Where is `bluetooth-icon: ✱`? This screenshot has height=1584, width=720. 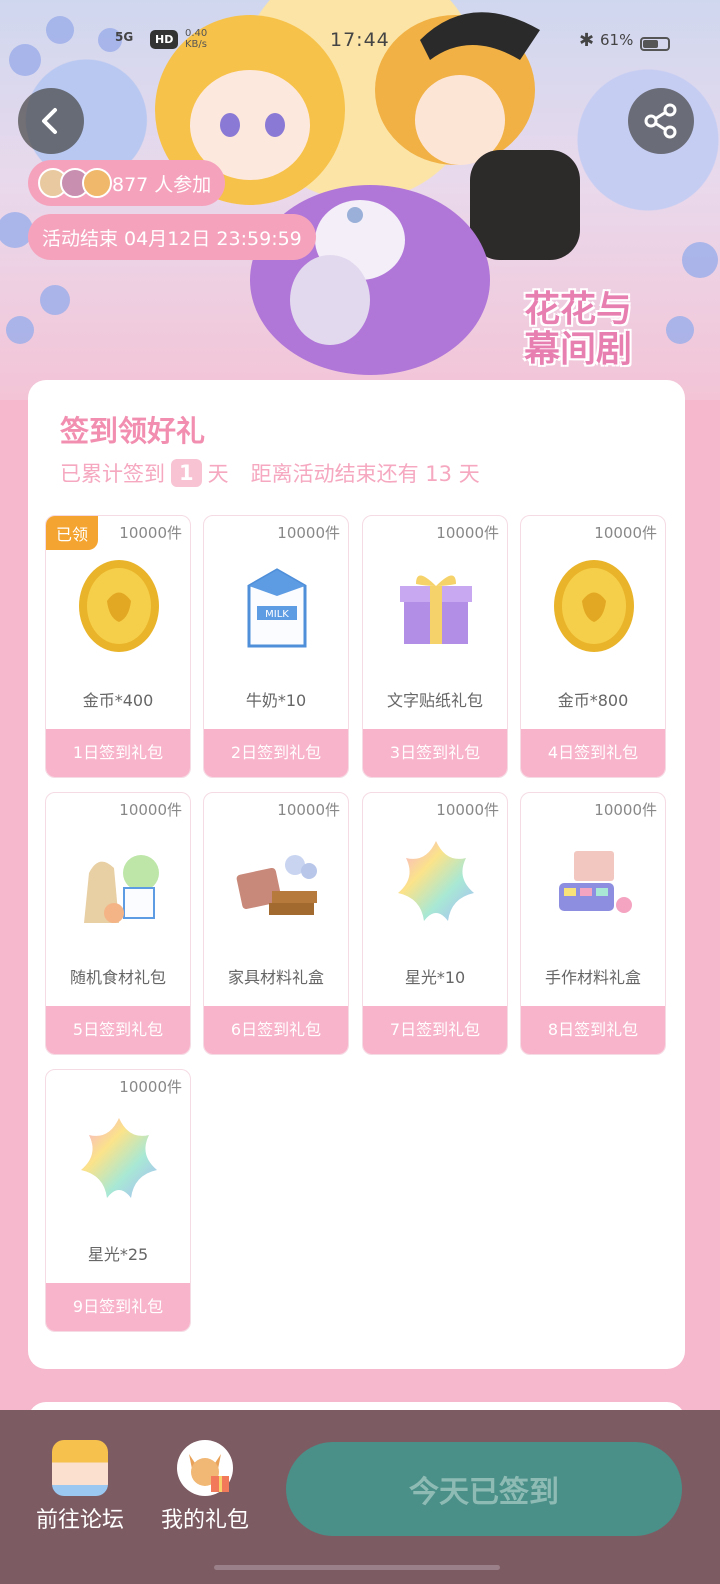
bluetooth-icon: ✱ is located at coordinates (587, 40).